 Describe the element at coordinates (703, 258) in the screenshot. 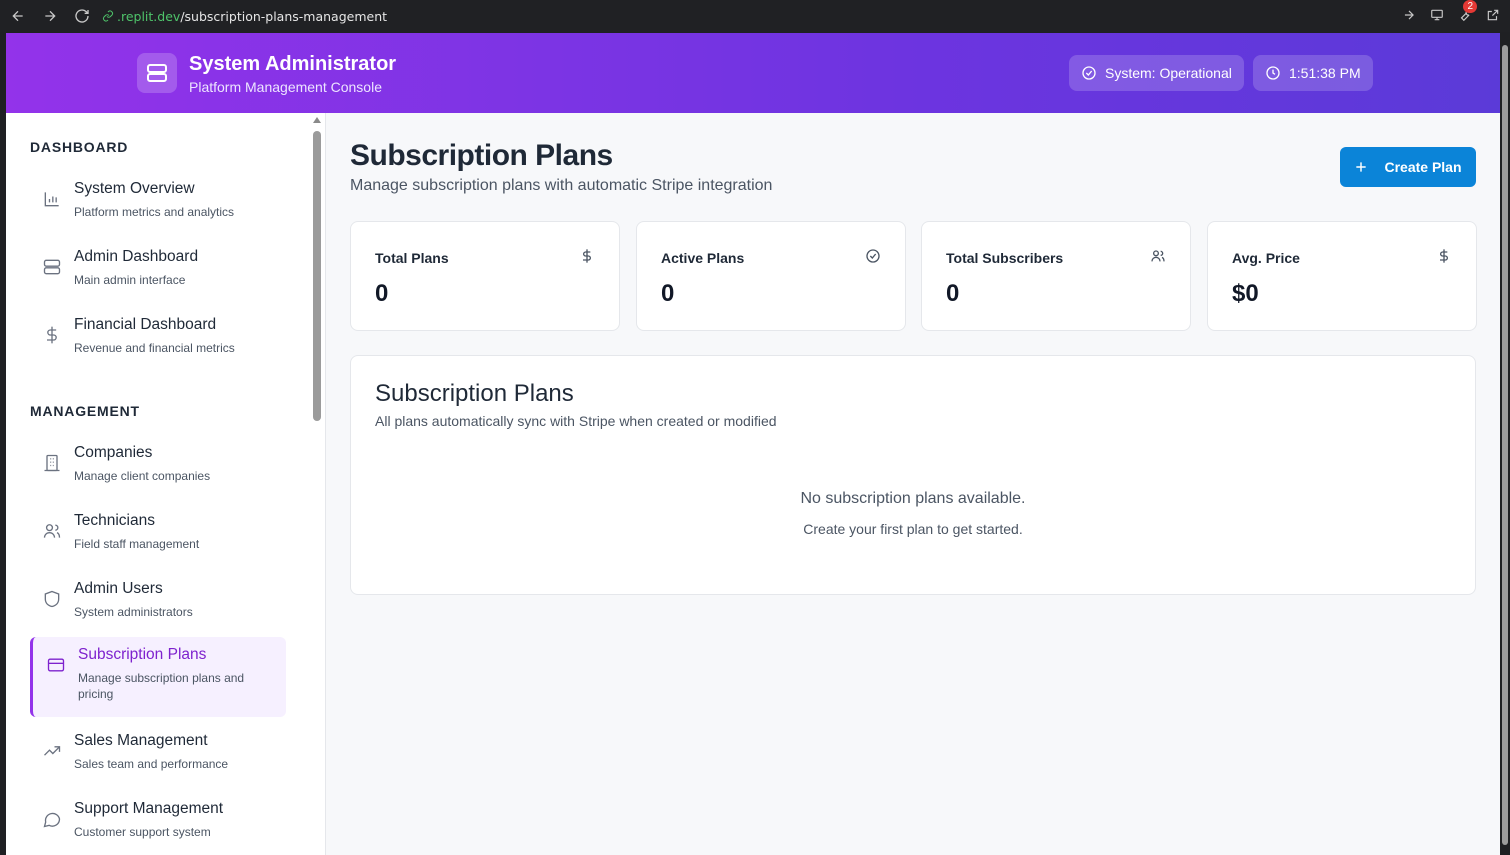

I see `stat-label: Active Plans` at that location.